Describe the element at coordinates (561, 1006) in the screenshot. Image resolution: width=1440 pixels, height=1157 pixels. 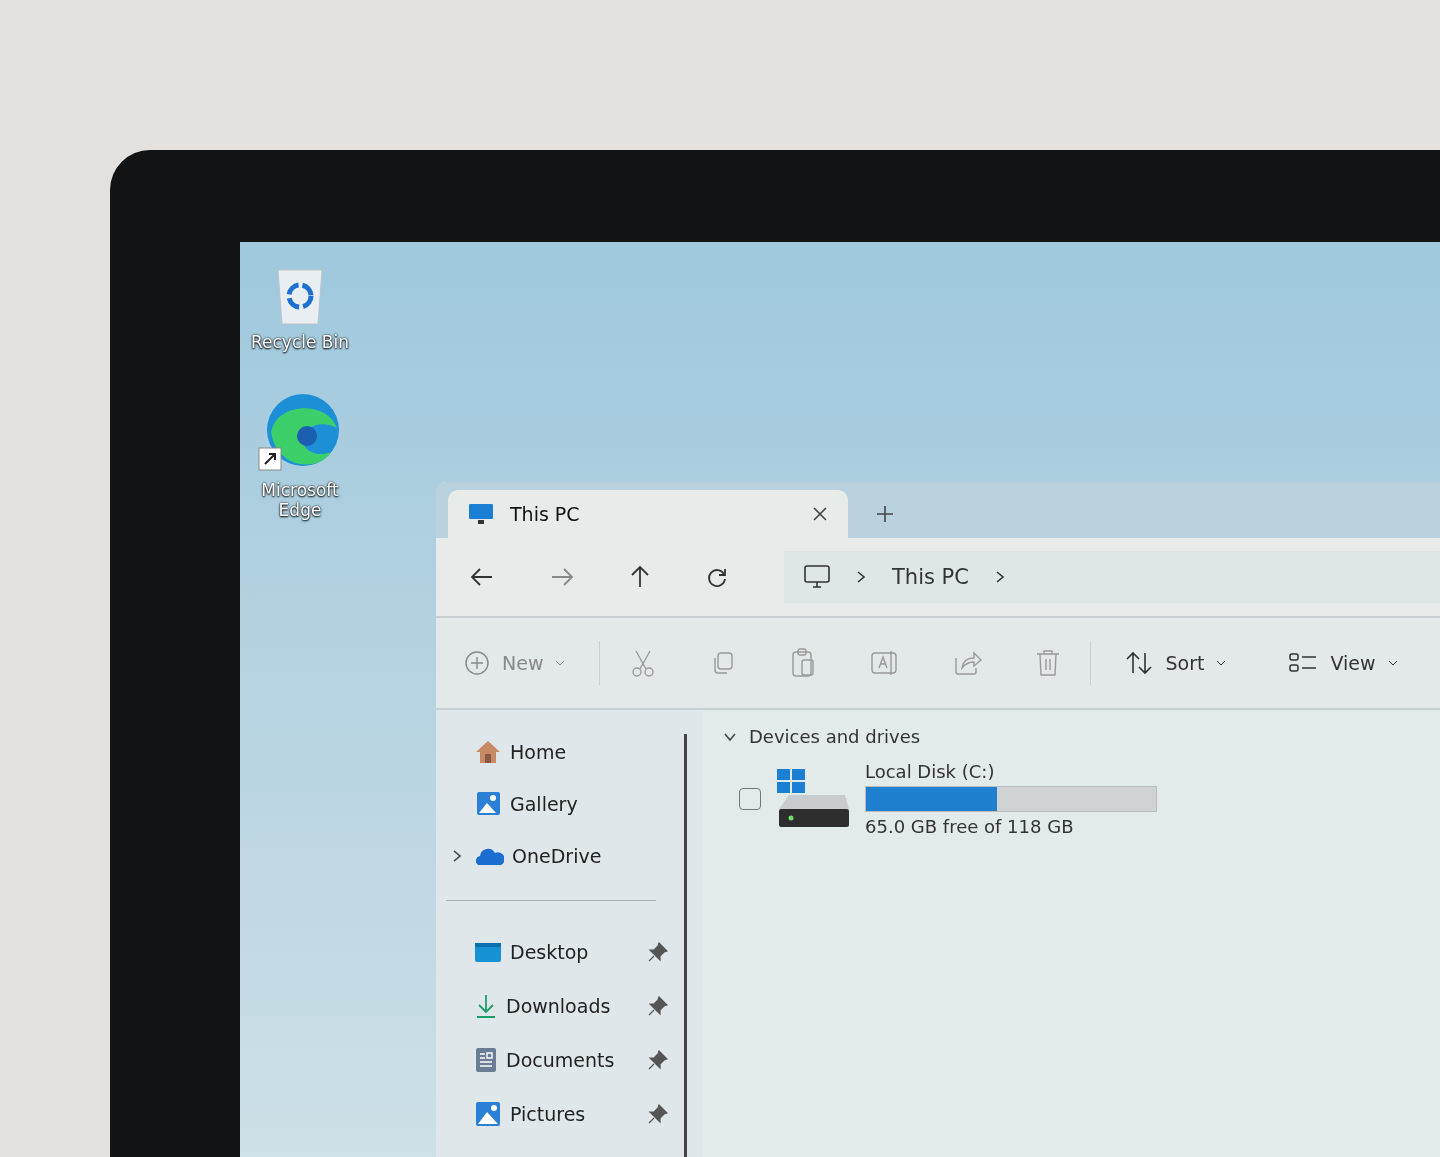
I see `sidebar-item: Downloads` at that location.